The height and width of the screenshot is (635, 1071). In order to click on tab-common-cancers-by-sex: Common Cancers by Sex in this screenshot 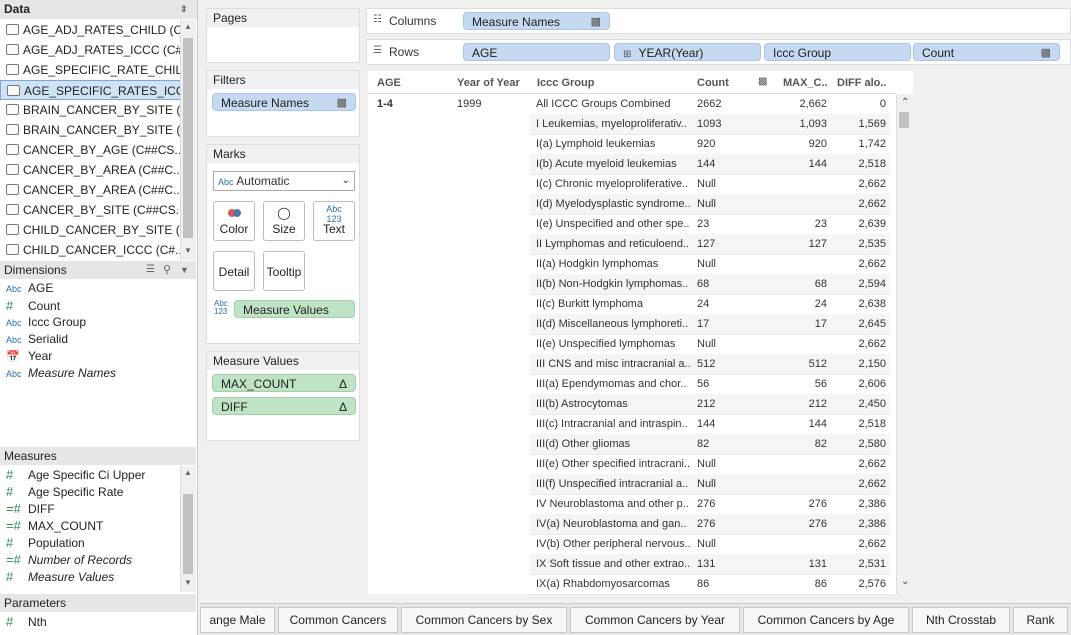, I will do `click(484, 620)`.